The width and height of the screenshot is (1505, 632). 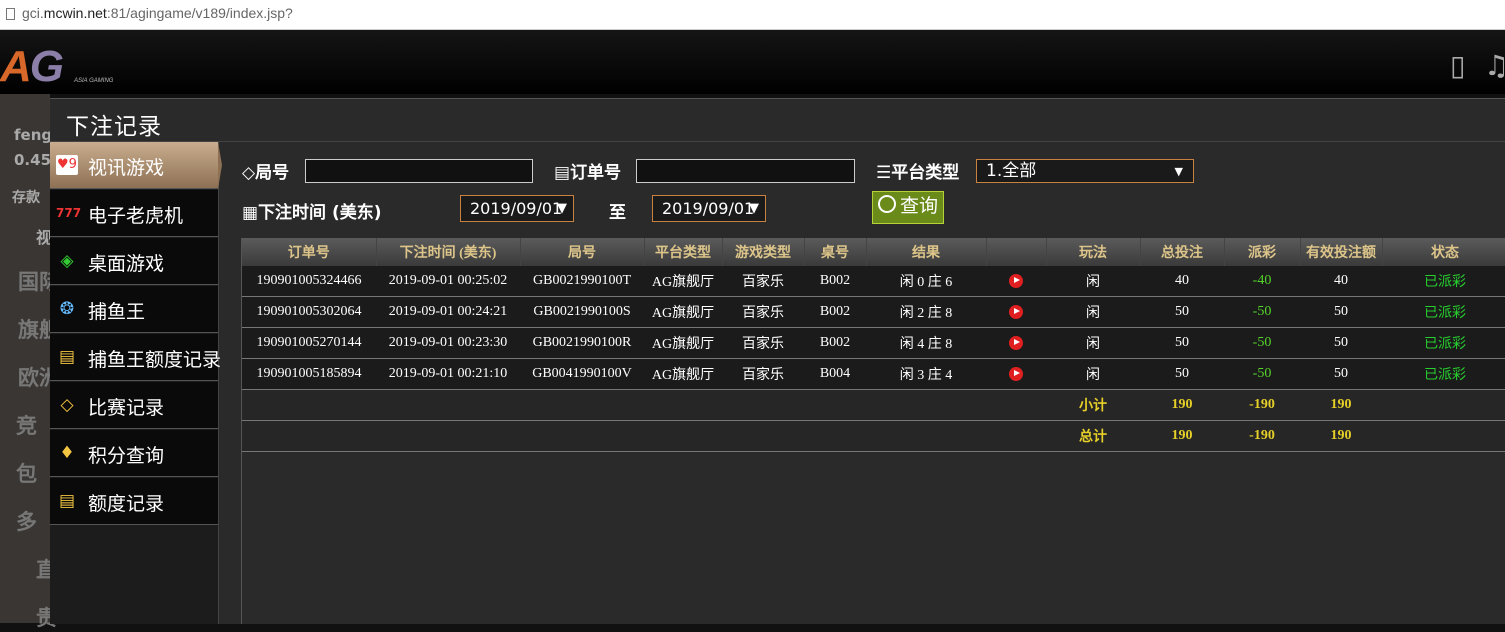 What do you see at coordinates (763, 252) in the screenshot?
I see `col-game-type: 游戏类型` at bounding box center [763, 252].